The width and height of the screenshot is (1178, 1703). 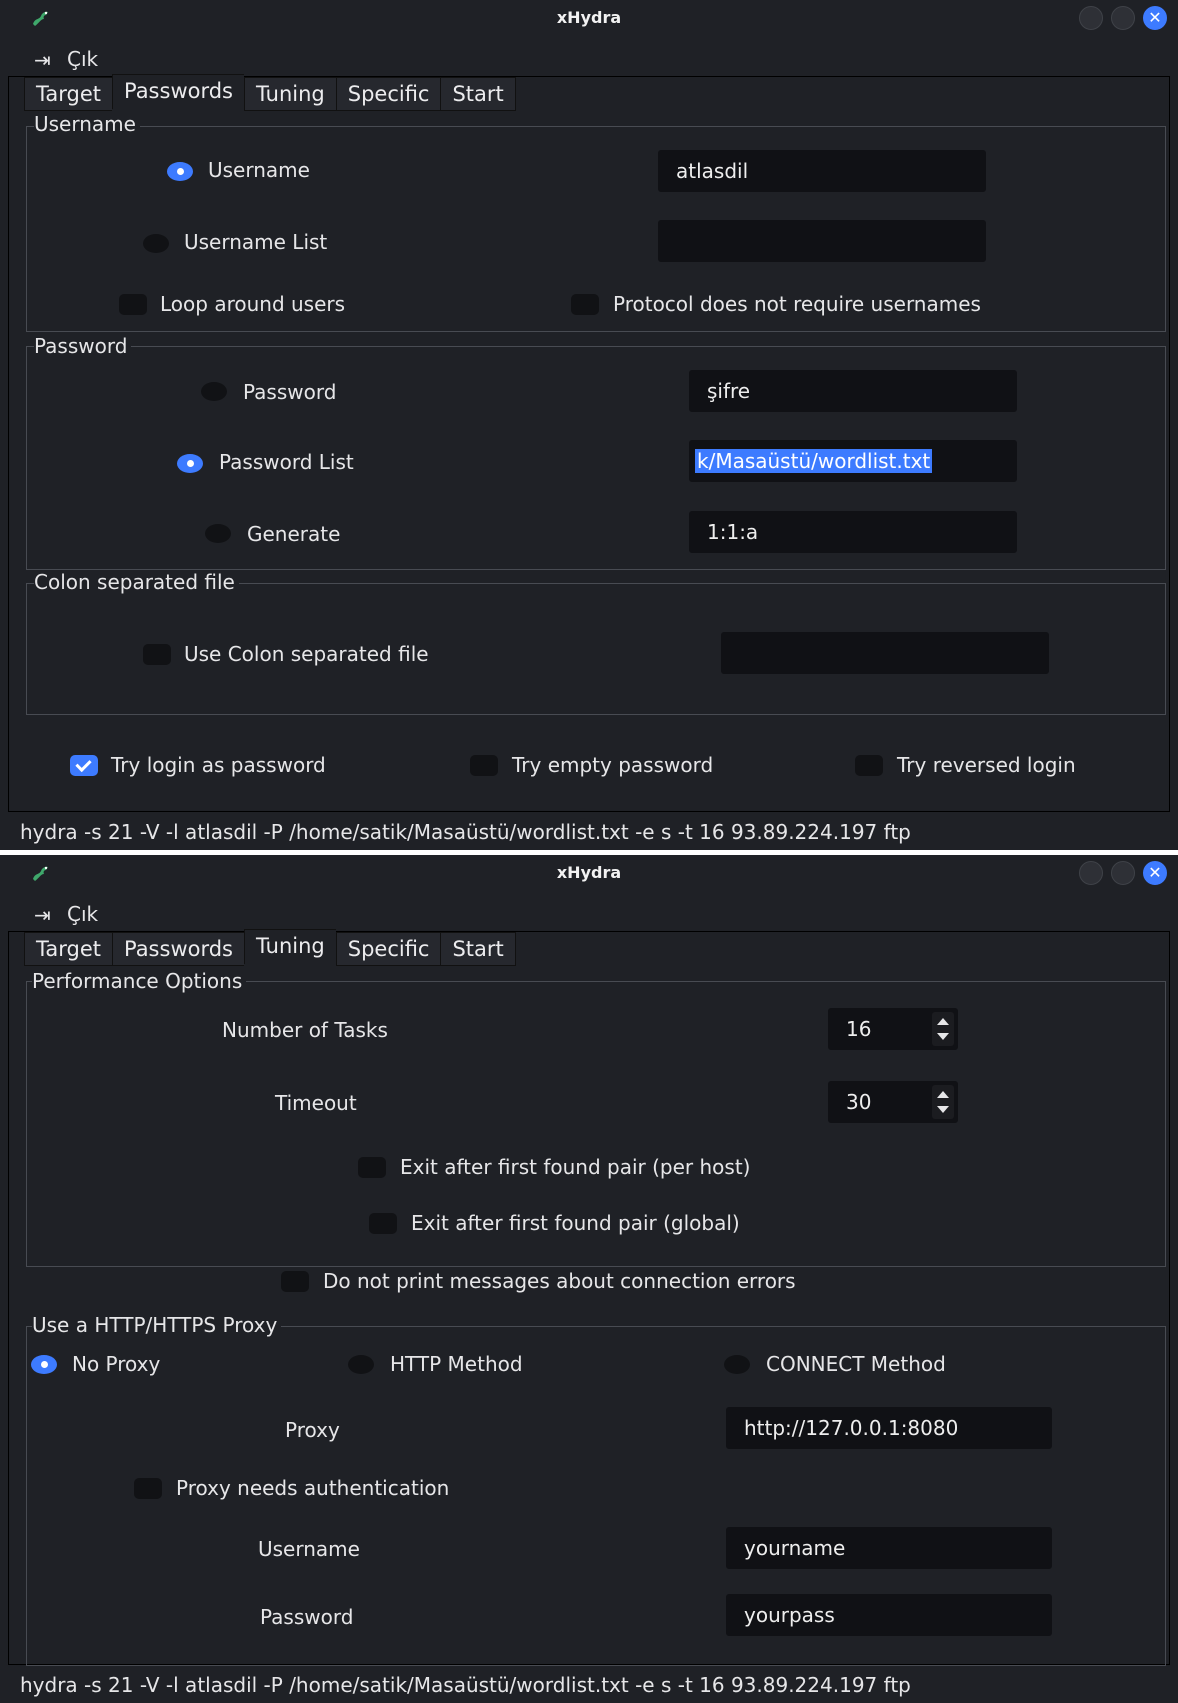 What do you see at coordinates (157, 1325) in the screenshot?
I see `proxy-group-title: Use a HTTP/HTTPS Proxy` at bounding box center [157, 1325].